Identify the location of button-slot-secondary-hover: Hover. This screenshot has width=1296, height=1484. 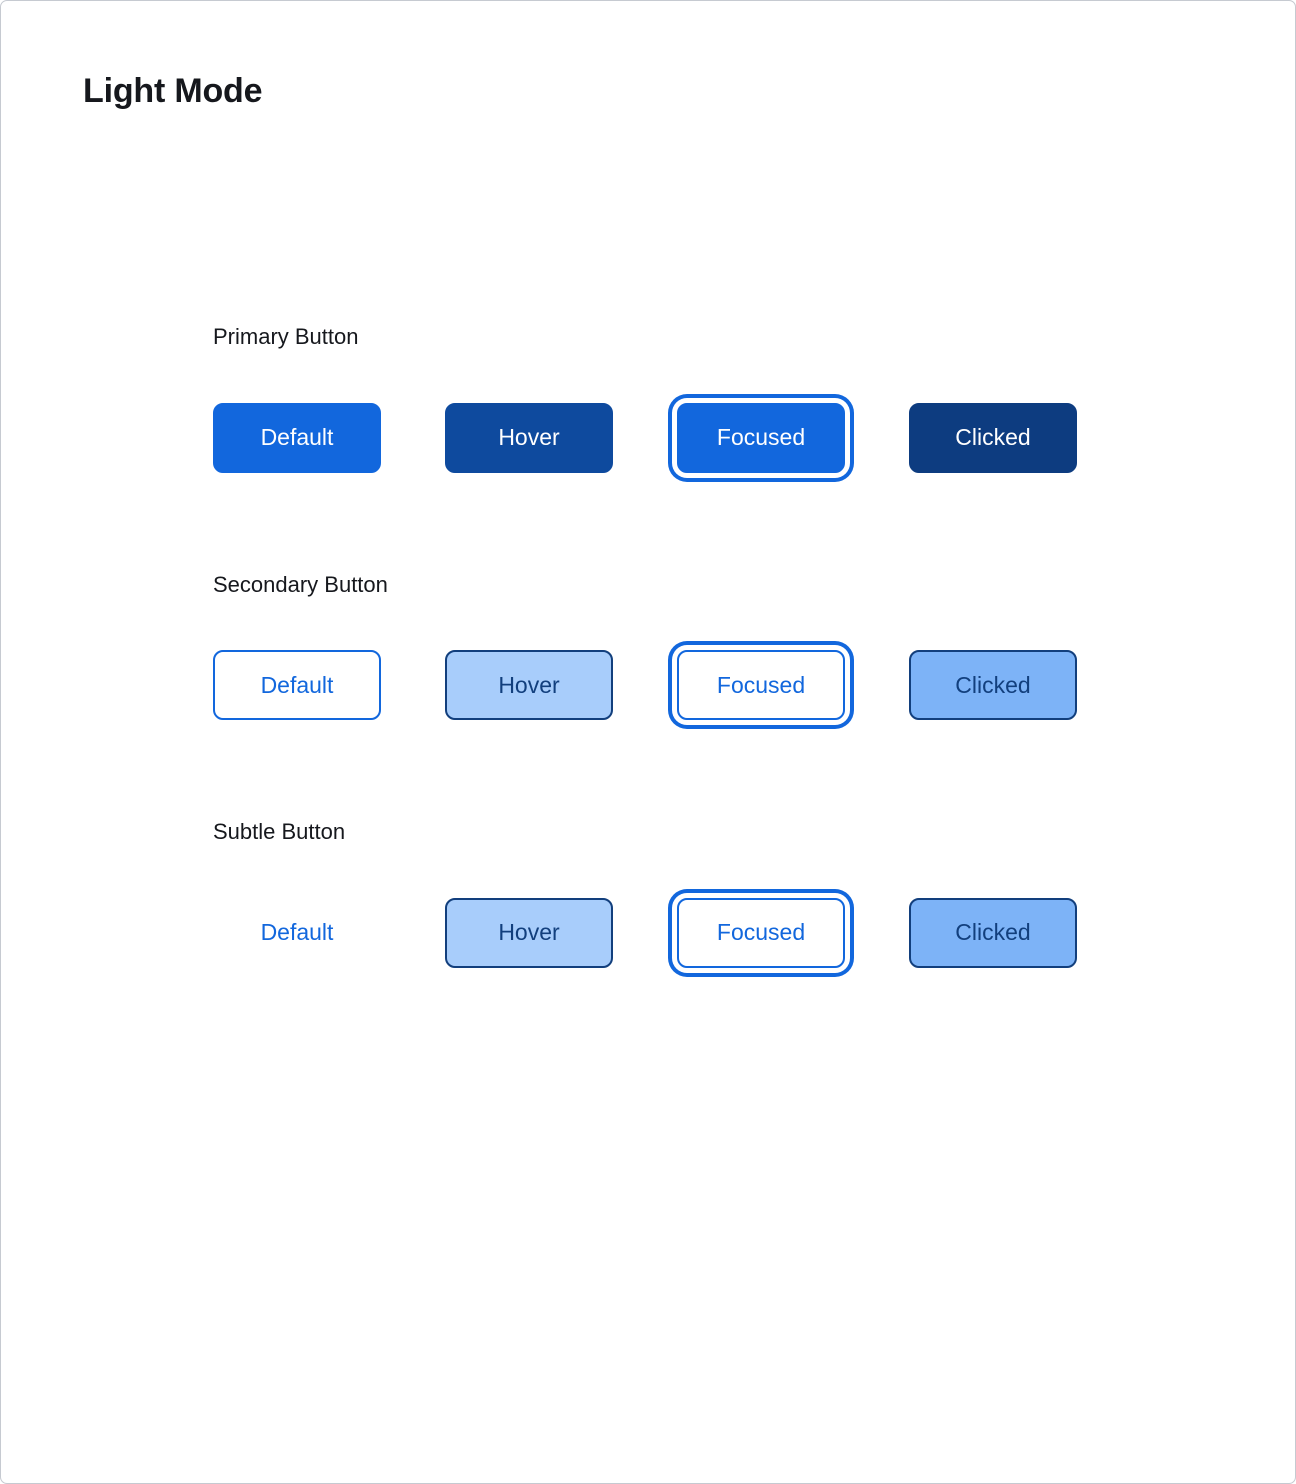
(561, 685).